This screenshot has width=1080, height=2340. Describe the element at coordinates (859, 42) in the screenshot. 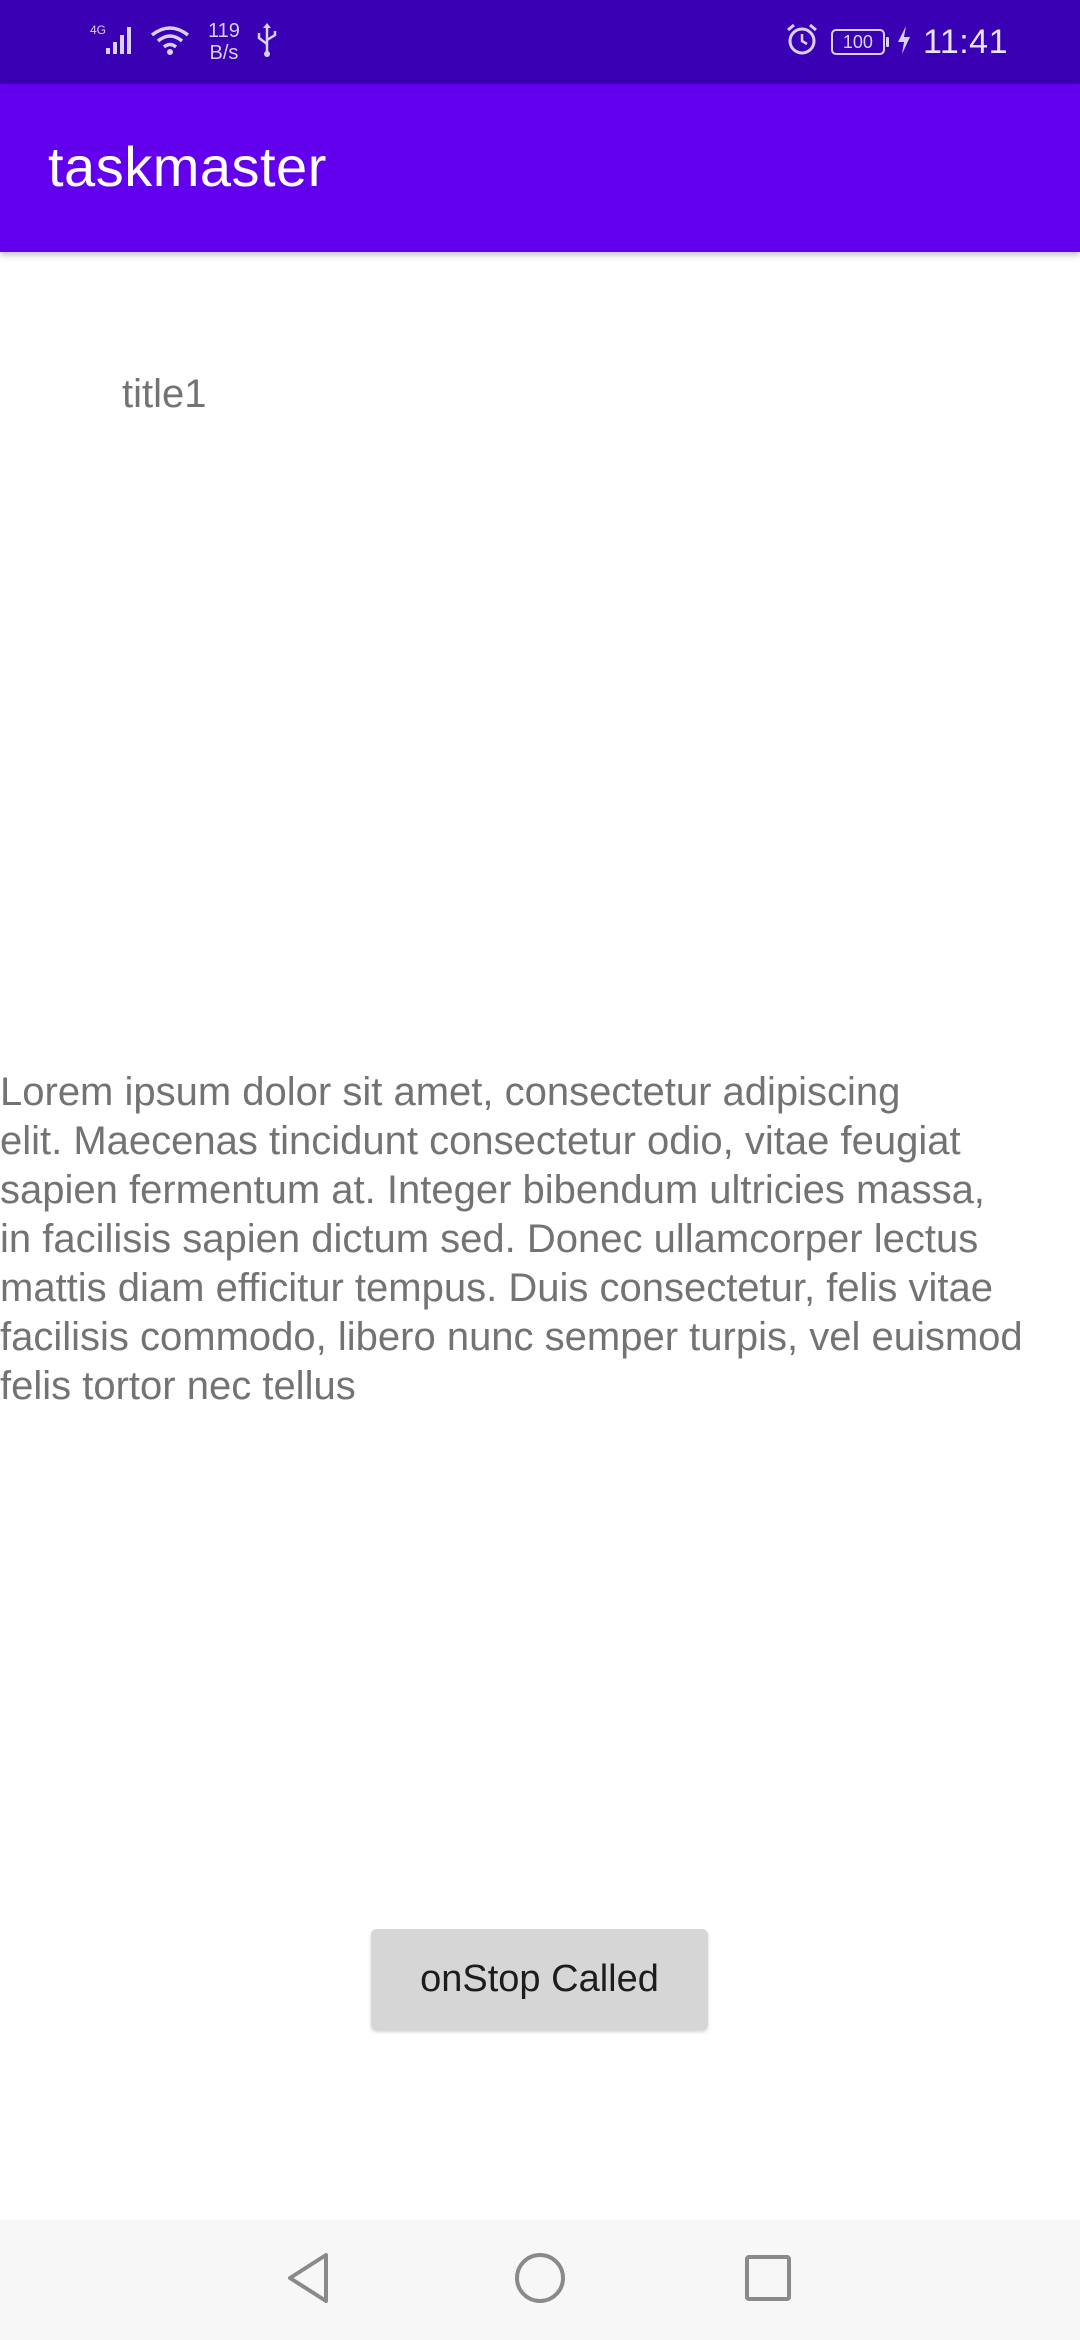

I see `battery-icon: 100` at that location.